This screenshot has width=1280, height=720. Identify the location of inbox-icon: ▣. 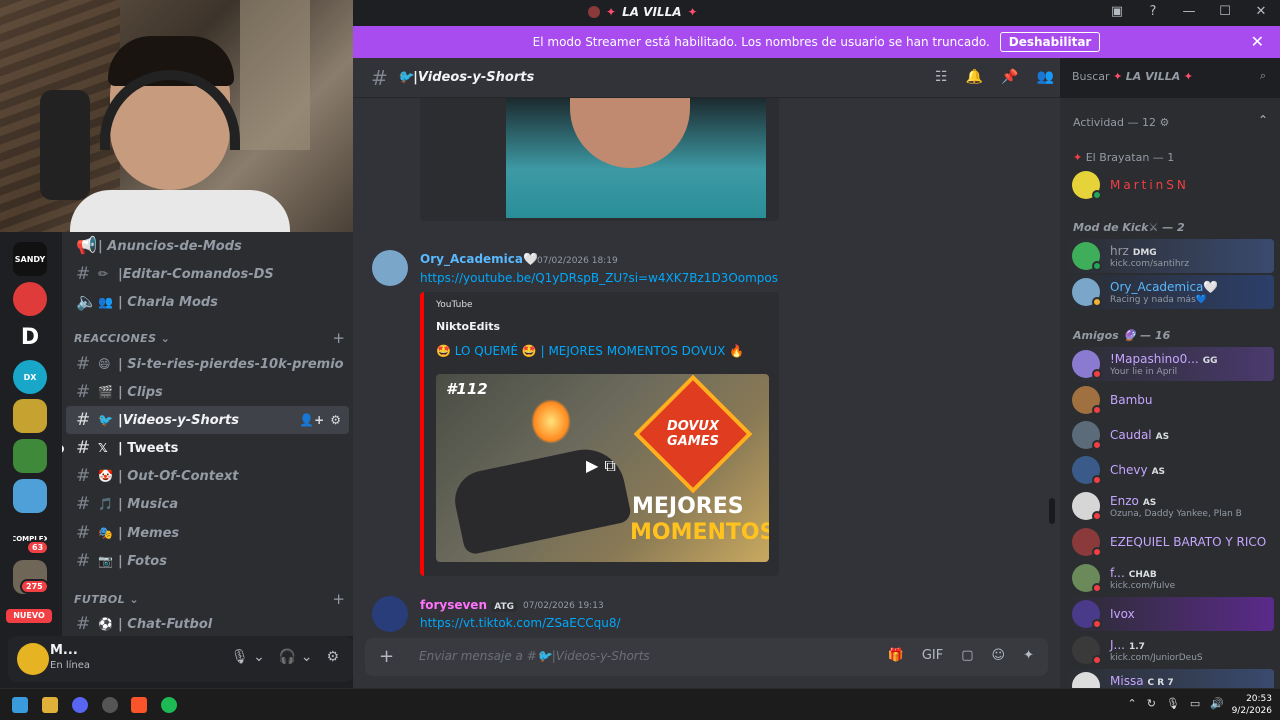
(1117, 11).